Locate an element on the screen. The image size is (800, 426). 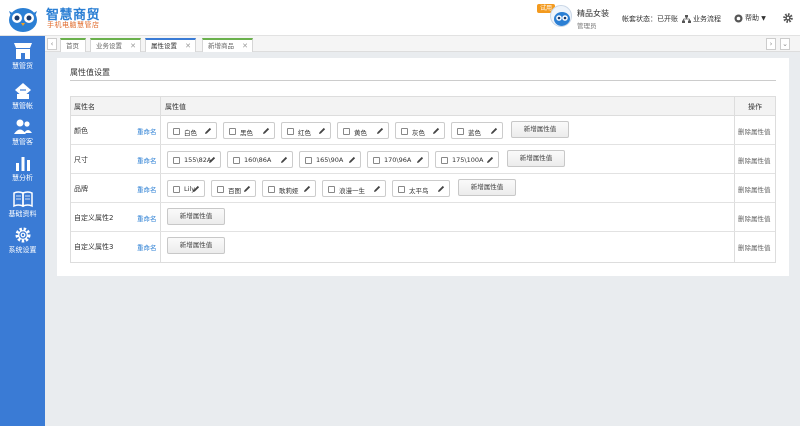
tabs-scroll-right-icon: › is located at coordinates (771, 44).